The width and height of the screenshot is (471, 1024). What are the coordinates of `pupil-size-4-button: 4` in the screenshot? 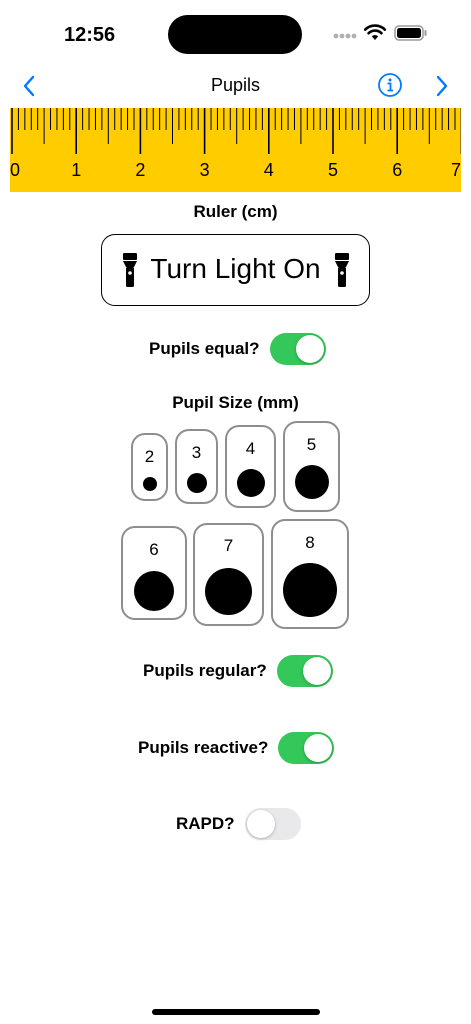 It's located at (250, 466).